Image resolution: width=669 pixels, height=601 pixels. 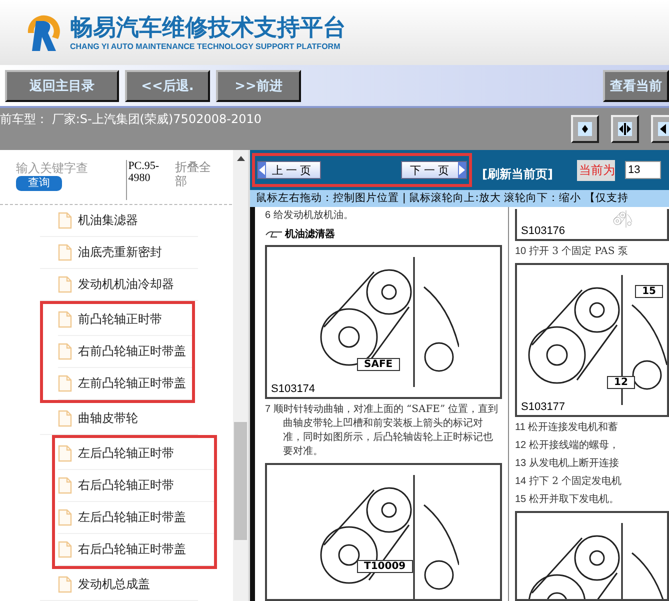 What do you see at coordinates (62, 86) in the screenshot?
I see `nav-button: 返回主目录` at bounding box center [62, 86].